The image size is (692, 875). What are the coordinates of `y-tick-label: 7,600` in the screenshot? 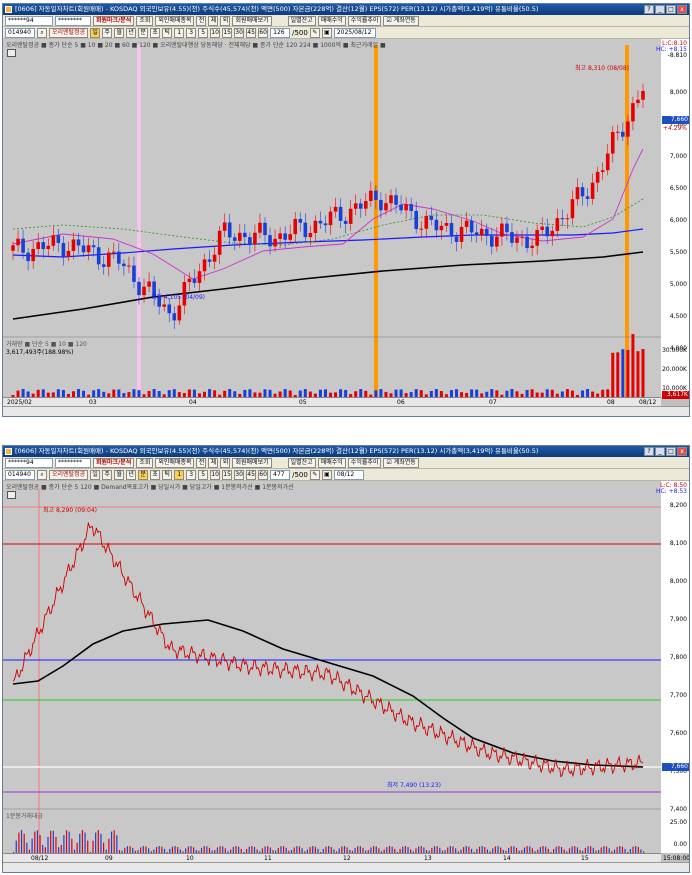 It's located at (678, 733).